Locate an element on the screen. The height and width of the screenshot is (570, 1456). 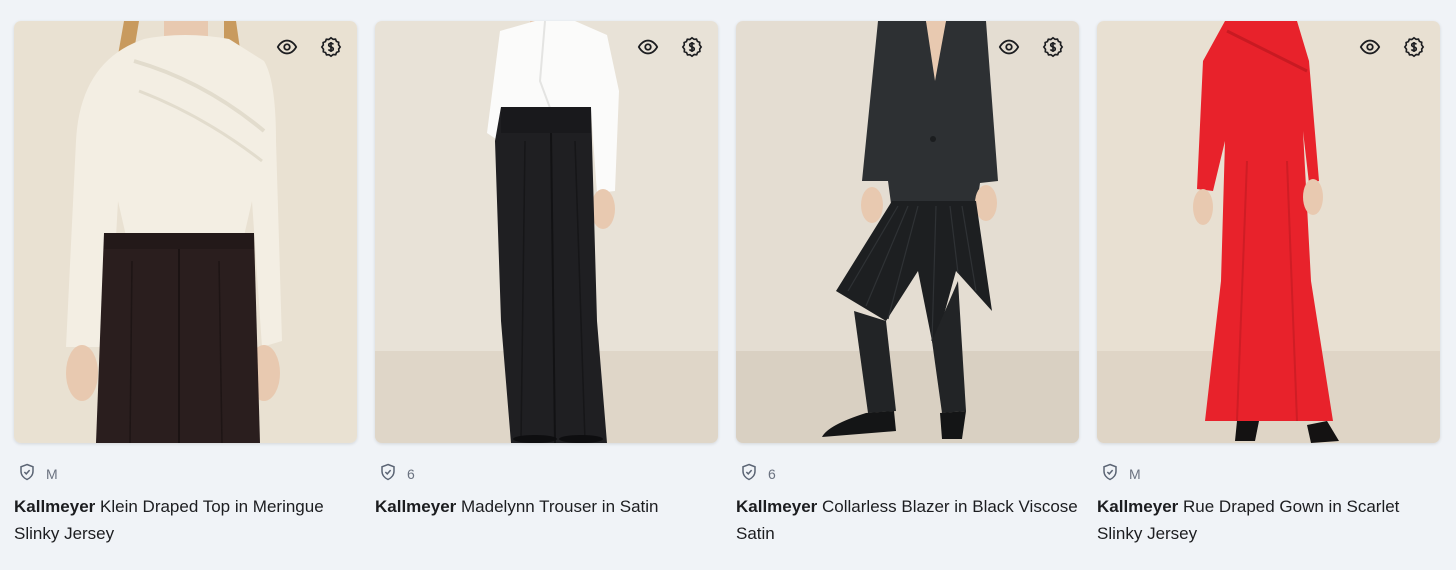
product-title: Kallmeyer Madelynn Trouser in Satin is located at coordinates (546, 506).